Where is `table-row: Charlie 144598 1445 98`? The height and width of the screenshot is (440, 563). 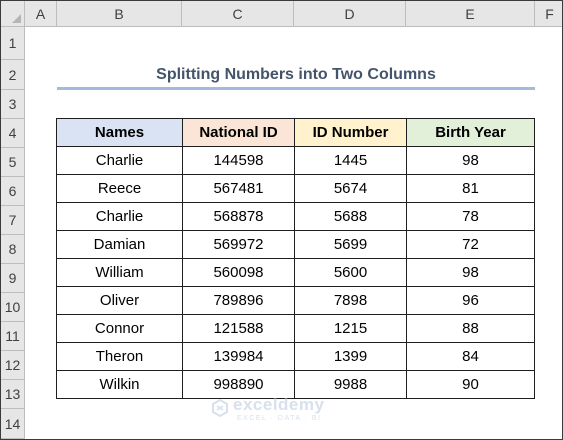
table-row: Charlie 144598 1445 98 is located at coordinates (295, 160).